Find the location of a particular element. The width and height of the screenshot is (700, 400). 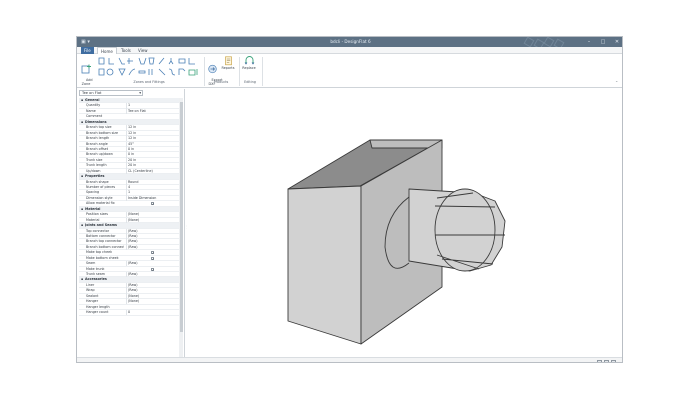

title-bar: ▣ ▾ bdcli - DesignFlat 6 – □ ✕ is located at coordinates (349, 43).